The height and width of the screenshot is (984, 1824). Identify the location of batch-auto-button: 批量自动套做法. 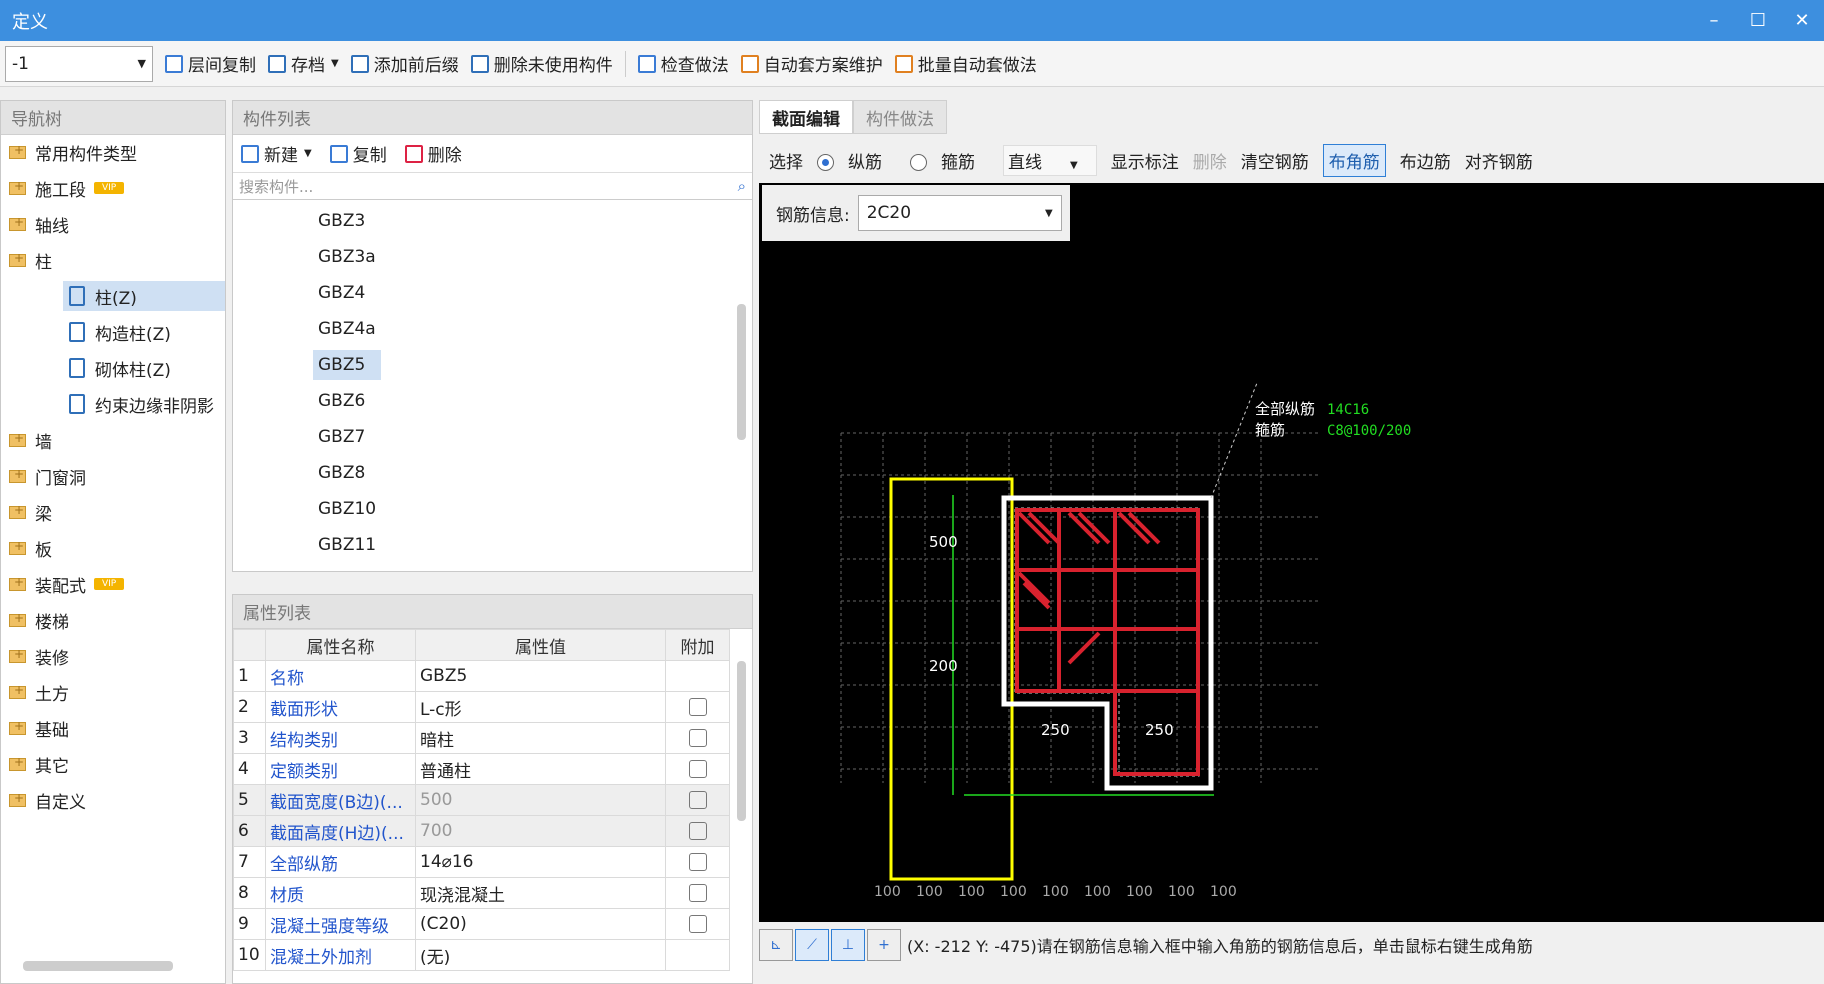
(965, 63).